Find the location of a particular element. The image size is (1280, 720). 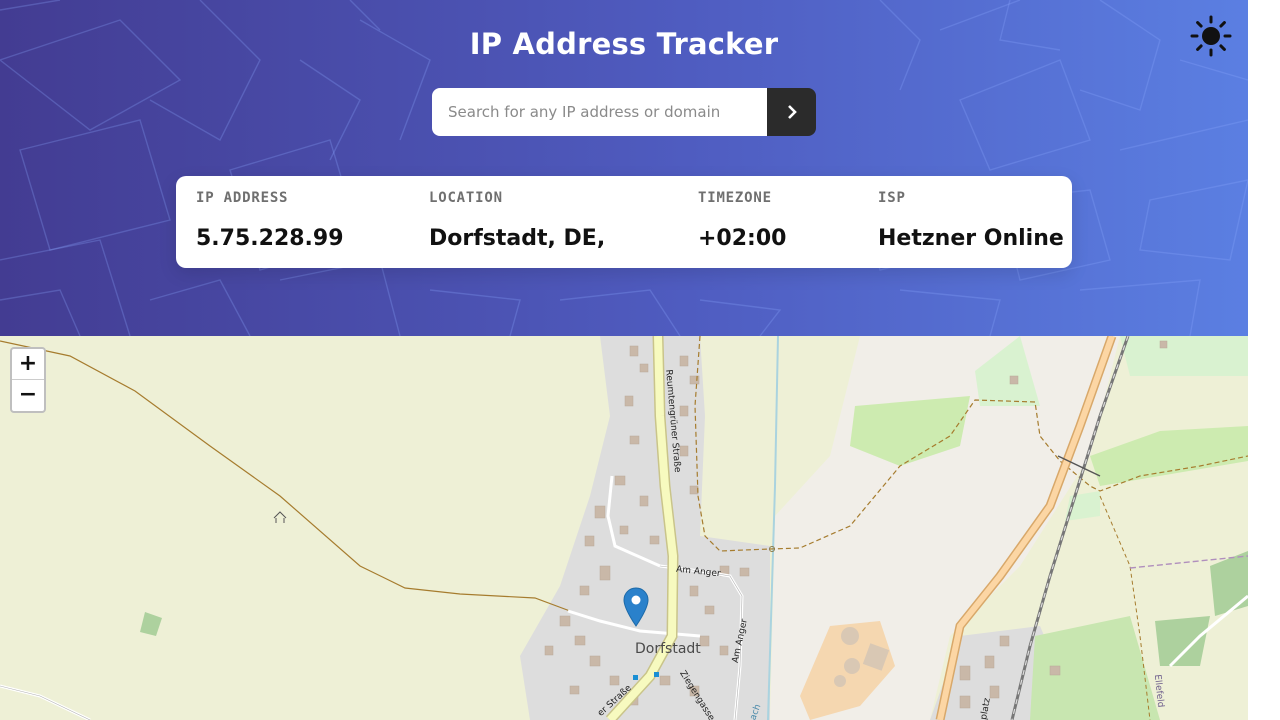

sun-icon is located at coordinates (1211, 36).